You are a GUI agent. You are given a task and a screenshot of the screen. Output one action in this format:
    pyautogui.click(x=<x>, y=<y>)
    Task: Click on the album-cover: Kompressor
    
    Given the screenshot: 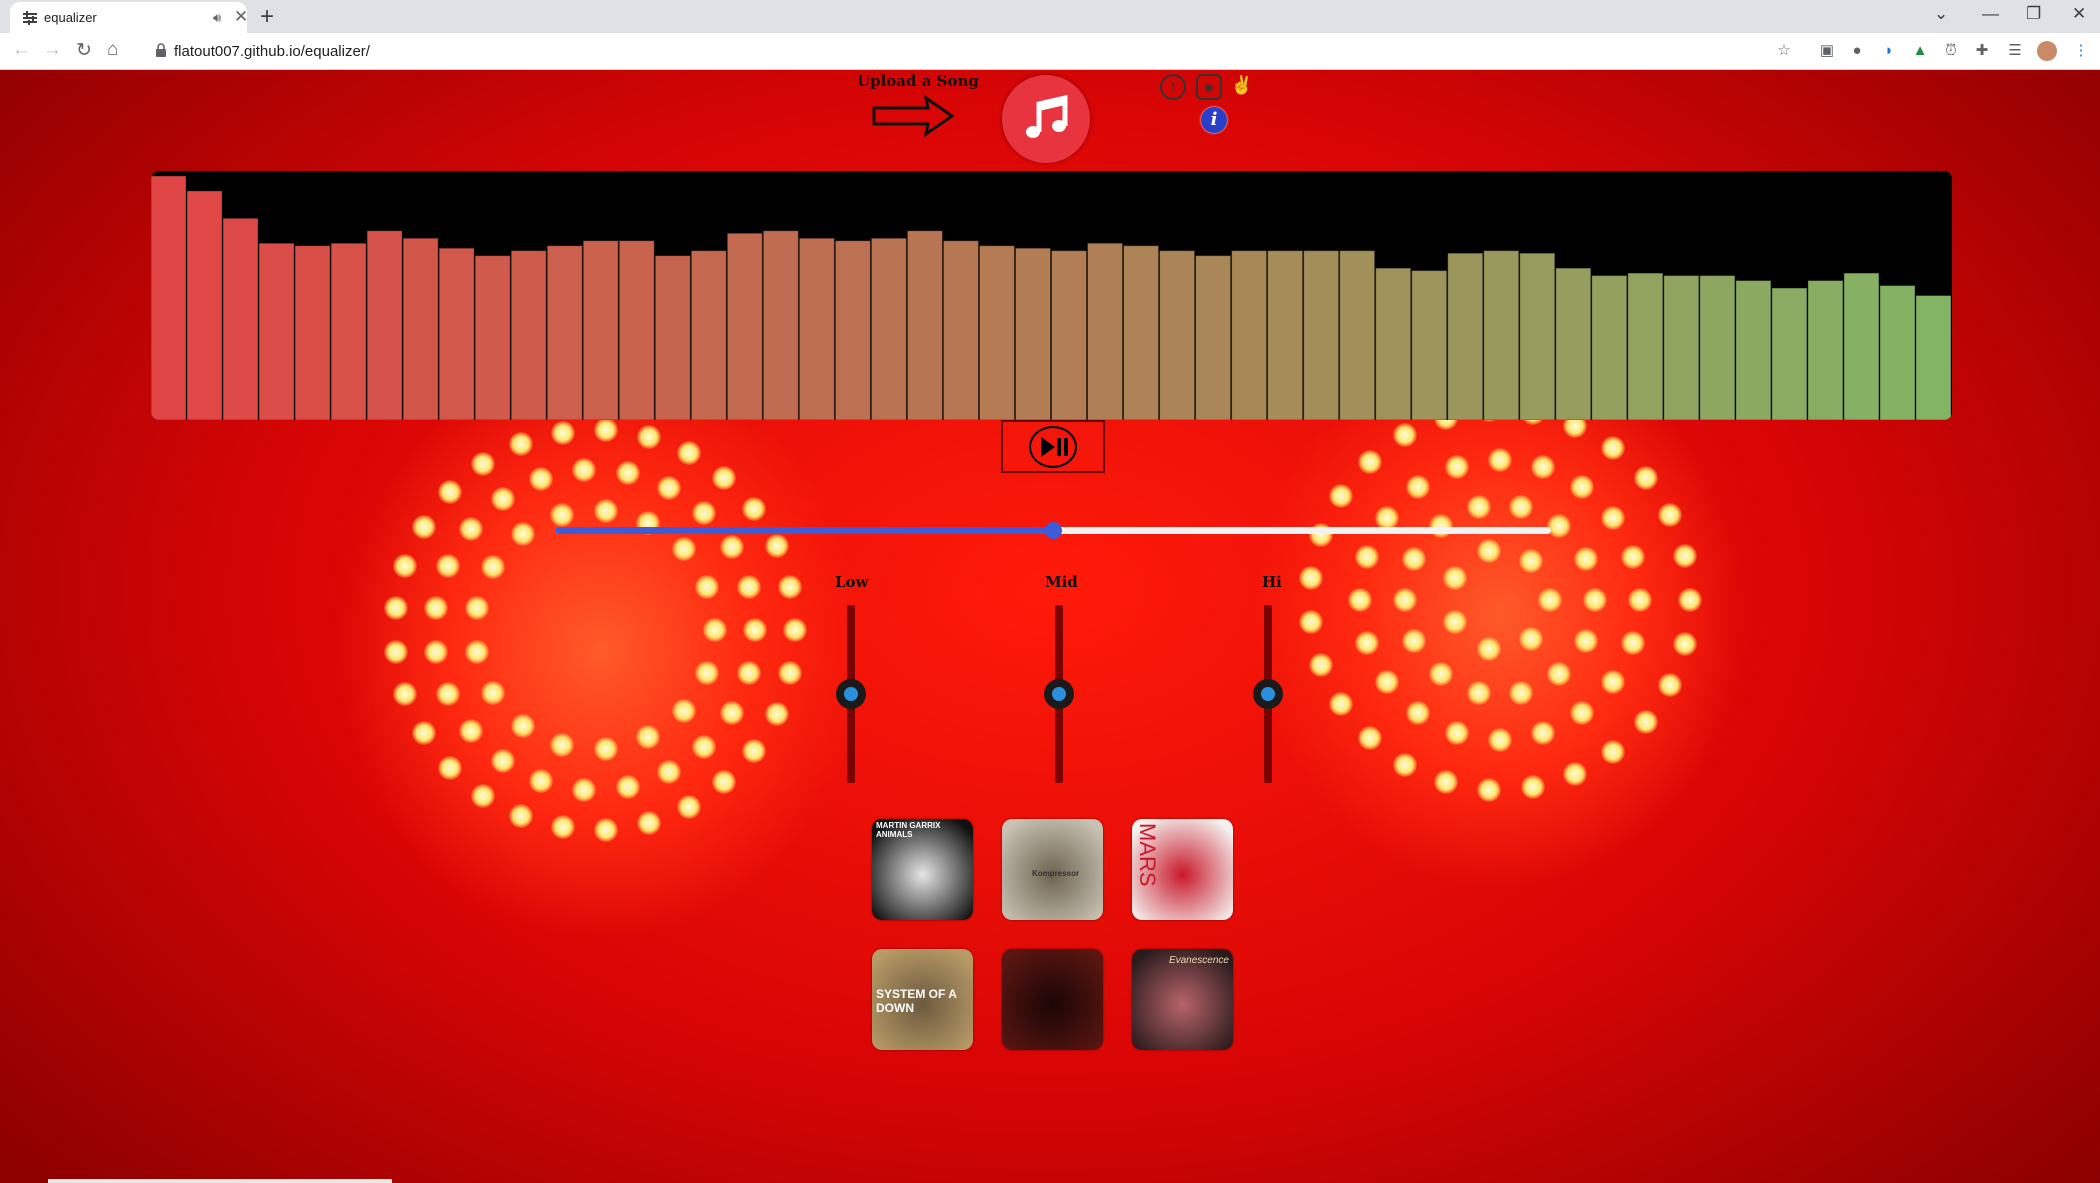 What is the action you would take?
    pyautogui.click(x=1052, y=869)
    